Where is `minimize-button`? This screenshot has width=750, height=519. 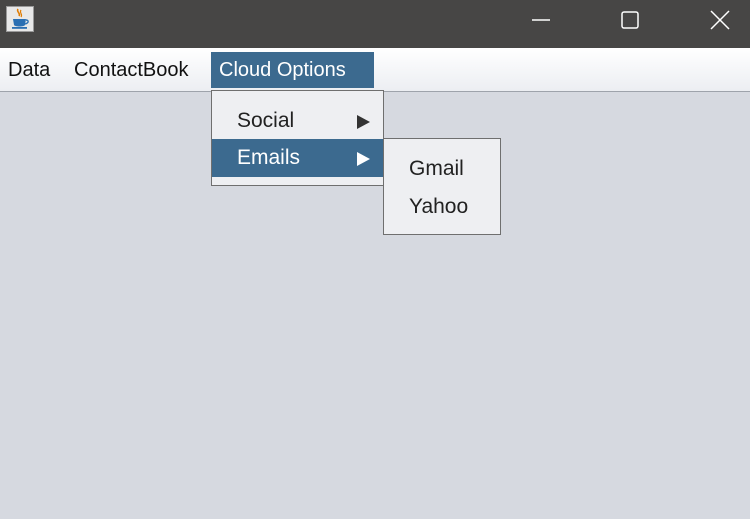 minimize-button is located at coordinates (541, 20).